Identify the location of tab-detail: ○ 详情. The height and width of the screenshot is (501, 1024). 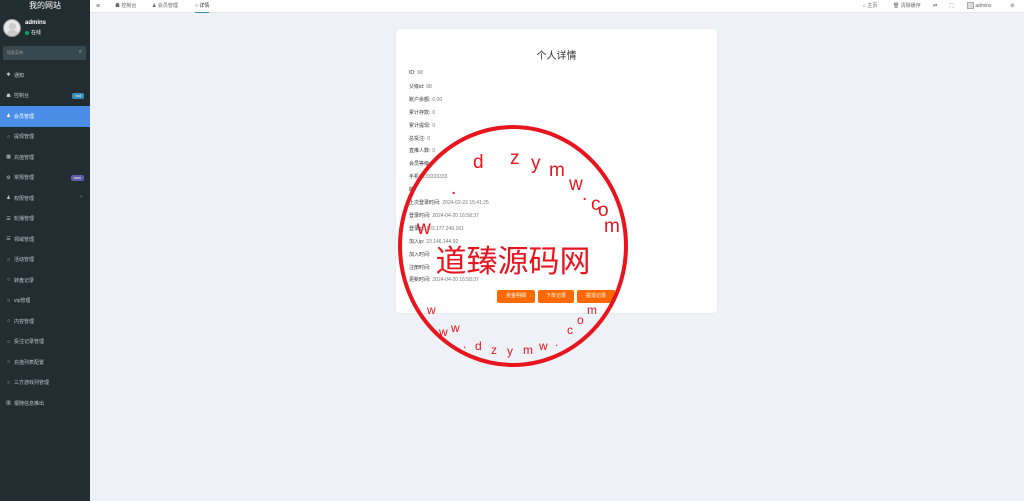
(202, 6).